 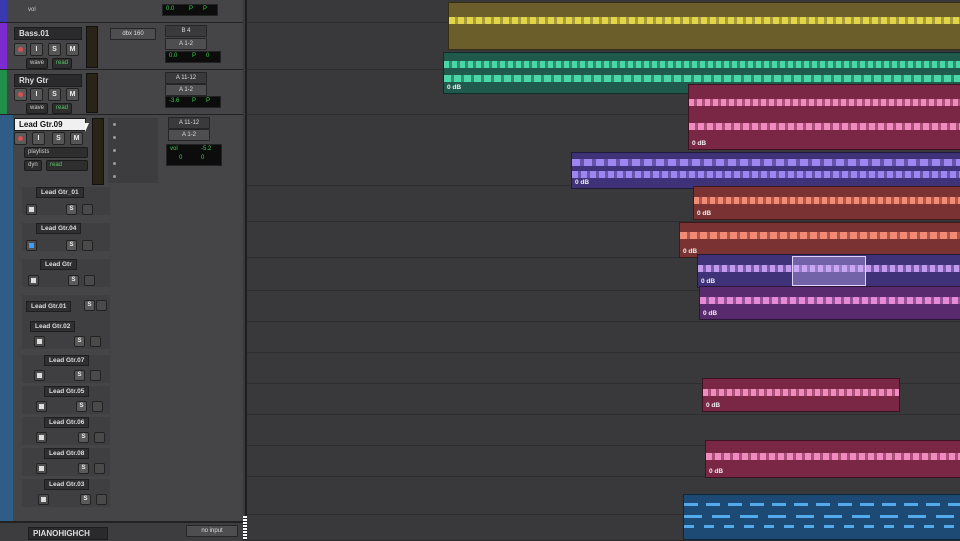 I want to click on track-name: PIANOHIGHCH, so click(x=68, y=533).